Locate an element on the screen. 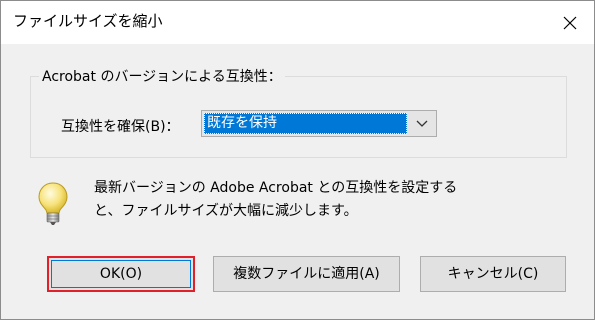 Image resolution: width=595 pixels, height=320 pixels. cancel-button: キャンセル(C) is located at coordinates (493, 274).